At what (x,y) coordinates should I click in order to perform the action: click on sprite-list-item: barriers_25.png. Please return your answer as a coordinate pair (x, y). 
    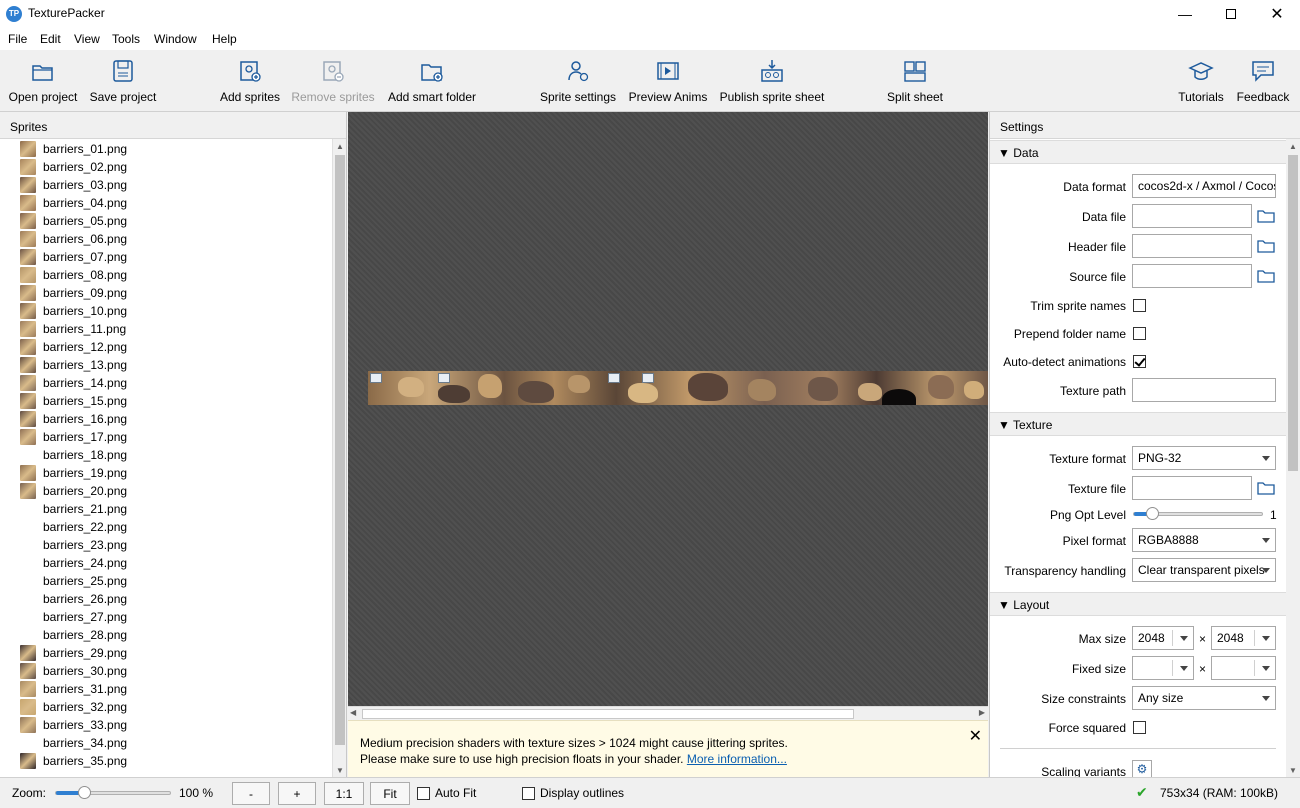
    Looking at the image, I should click on (73, 581).